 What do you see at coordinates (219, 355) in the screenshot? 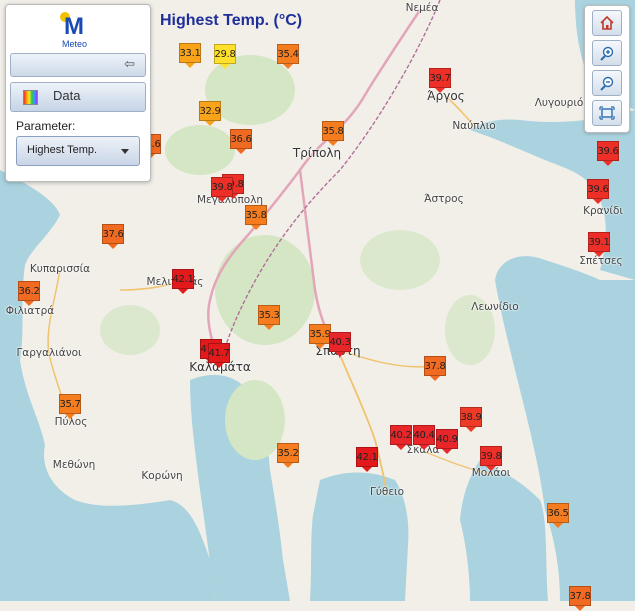
I see `temperature-marker: 41.7` at bounding box center [219, 355].